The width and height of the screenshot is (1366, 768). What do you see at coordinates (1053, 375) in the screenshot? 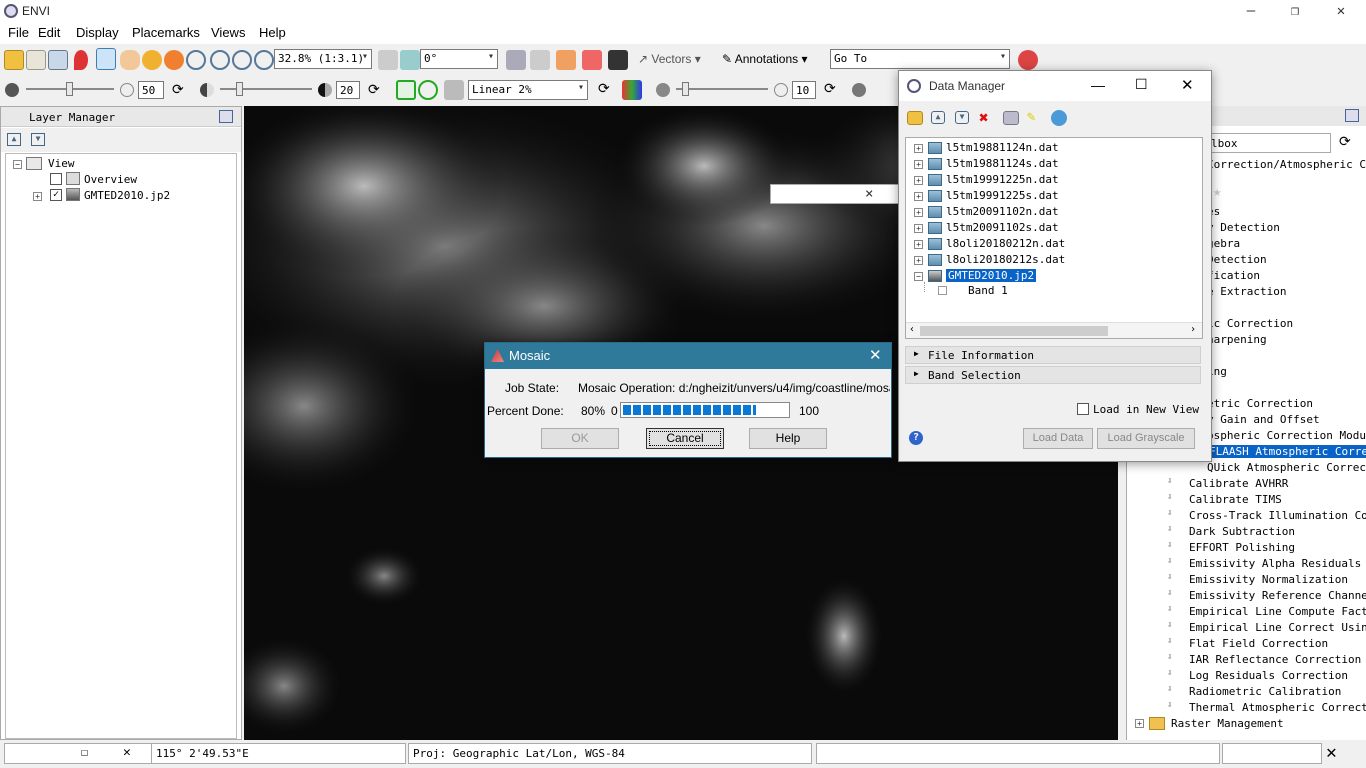
I see `band-selection-section: ▶ Band Selection` at bounding box center [1053, 375].